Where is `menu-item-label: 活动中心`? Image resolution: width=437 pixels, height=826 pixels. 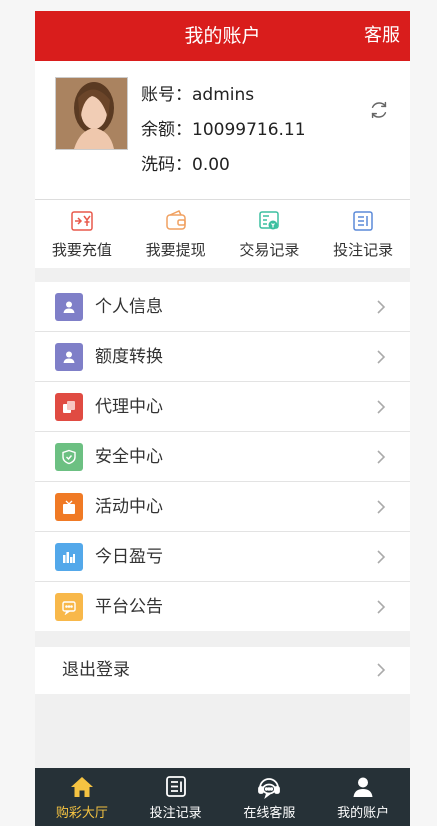
menu-item-label: 活动中心 is located at coordinates (129, 507).